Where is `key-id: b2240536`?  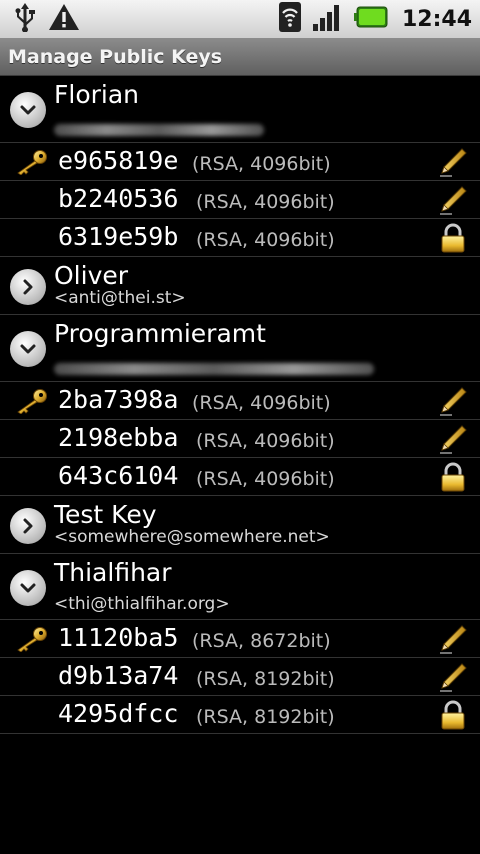
key-id: b2240536 is located at coordinates (118, 198).